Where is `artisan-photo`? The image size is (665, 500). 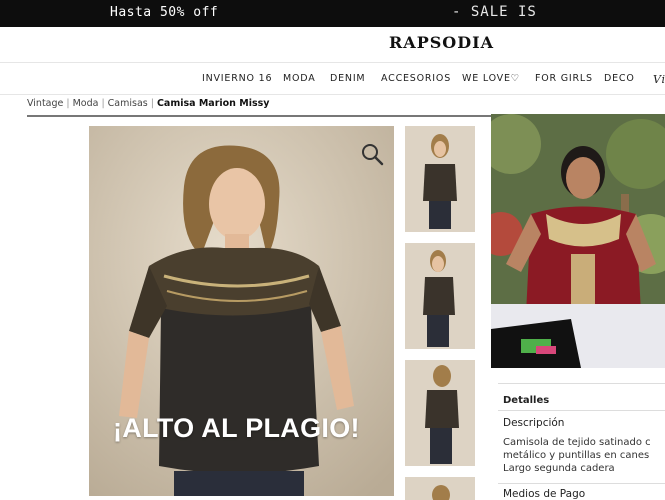
artisan-photo is located at coordinates (578, 241).